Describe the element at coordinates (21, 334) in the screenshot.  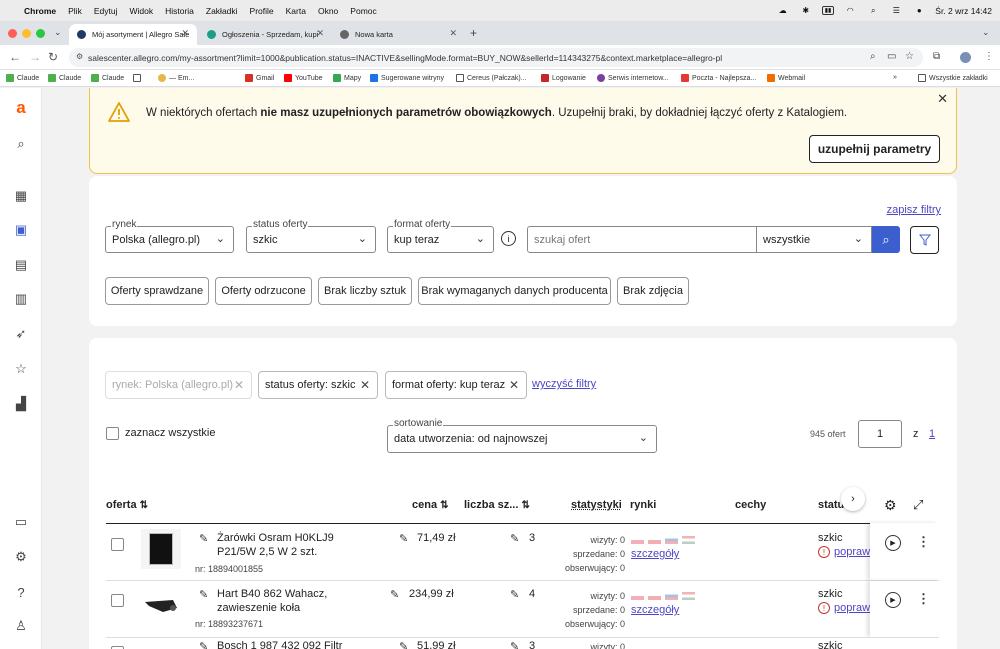
I see `promotion-rocket-icon: ➶` at that location.